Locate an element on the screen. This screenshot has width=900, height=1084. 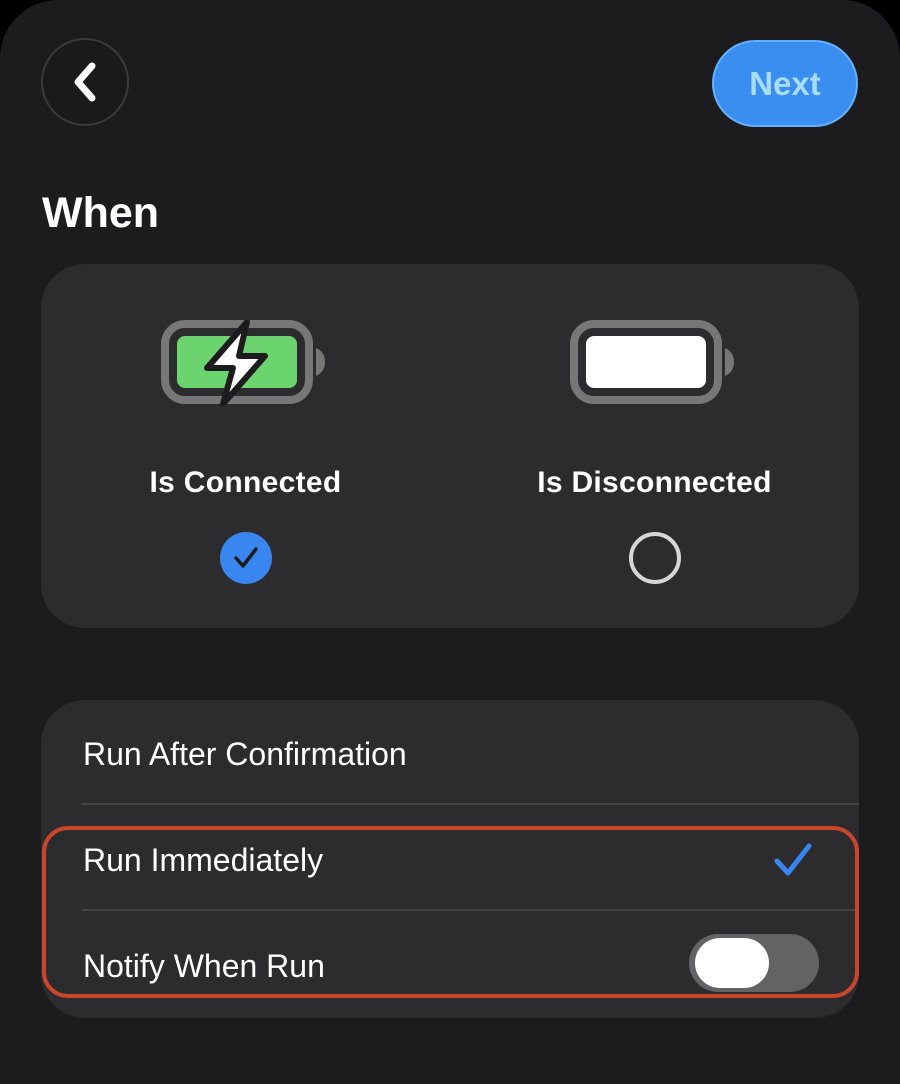
notify-toggle is located at coordinates (754, 963).